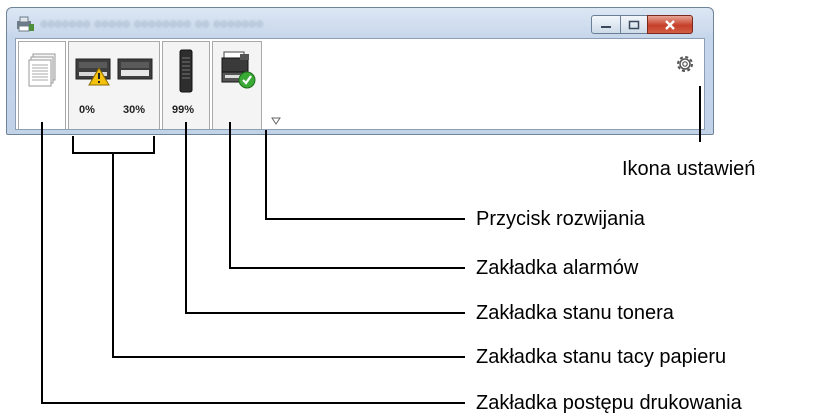  What do you see at coordinates (560, 219) in the screenshot?
I see `label-expand-button: Przycisk rozwijania` at bounding box center [560, 219].